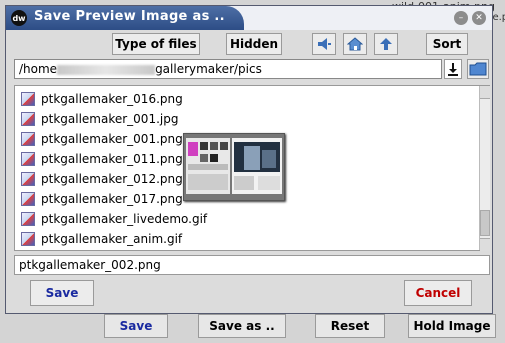 The width and height of the screenshot is (505, 343). What do you see at coordinates (106, 69) in the screenshot?
I see `path-redacted` at bounding box center [106, 69].